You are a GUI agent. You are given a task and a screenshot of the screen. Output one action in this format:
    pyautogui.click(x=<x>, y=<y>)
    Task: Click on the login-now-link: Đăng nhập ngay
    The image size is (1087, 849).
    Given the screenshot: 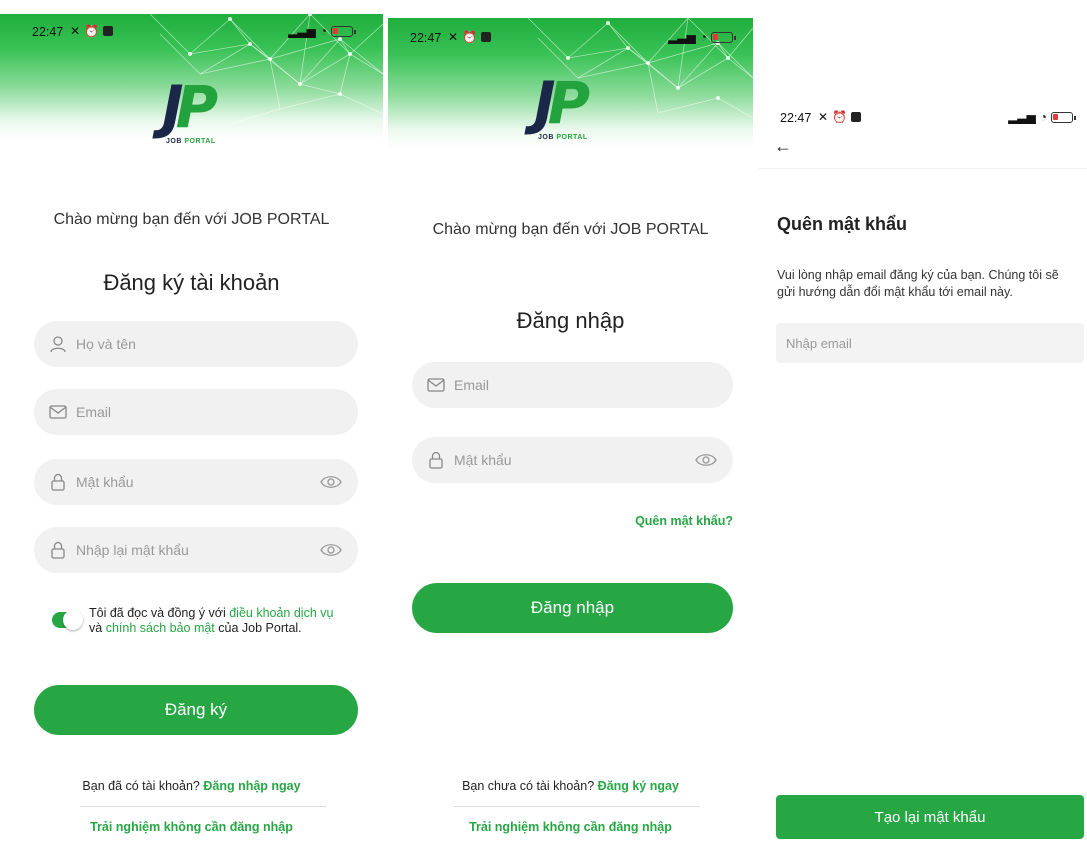 What is the action you would take?
    pyautogui.click(x=251, y=786)
    